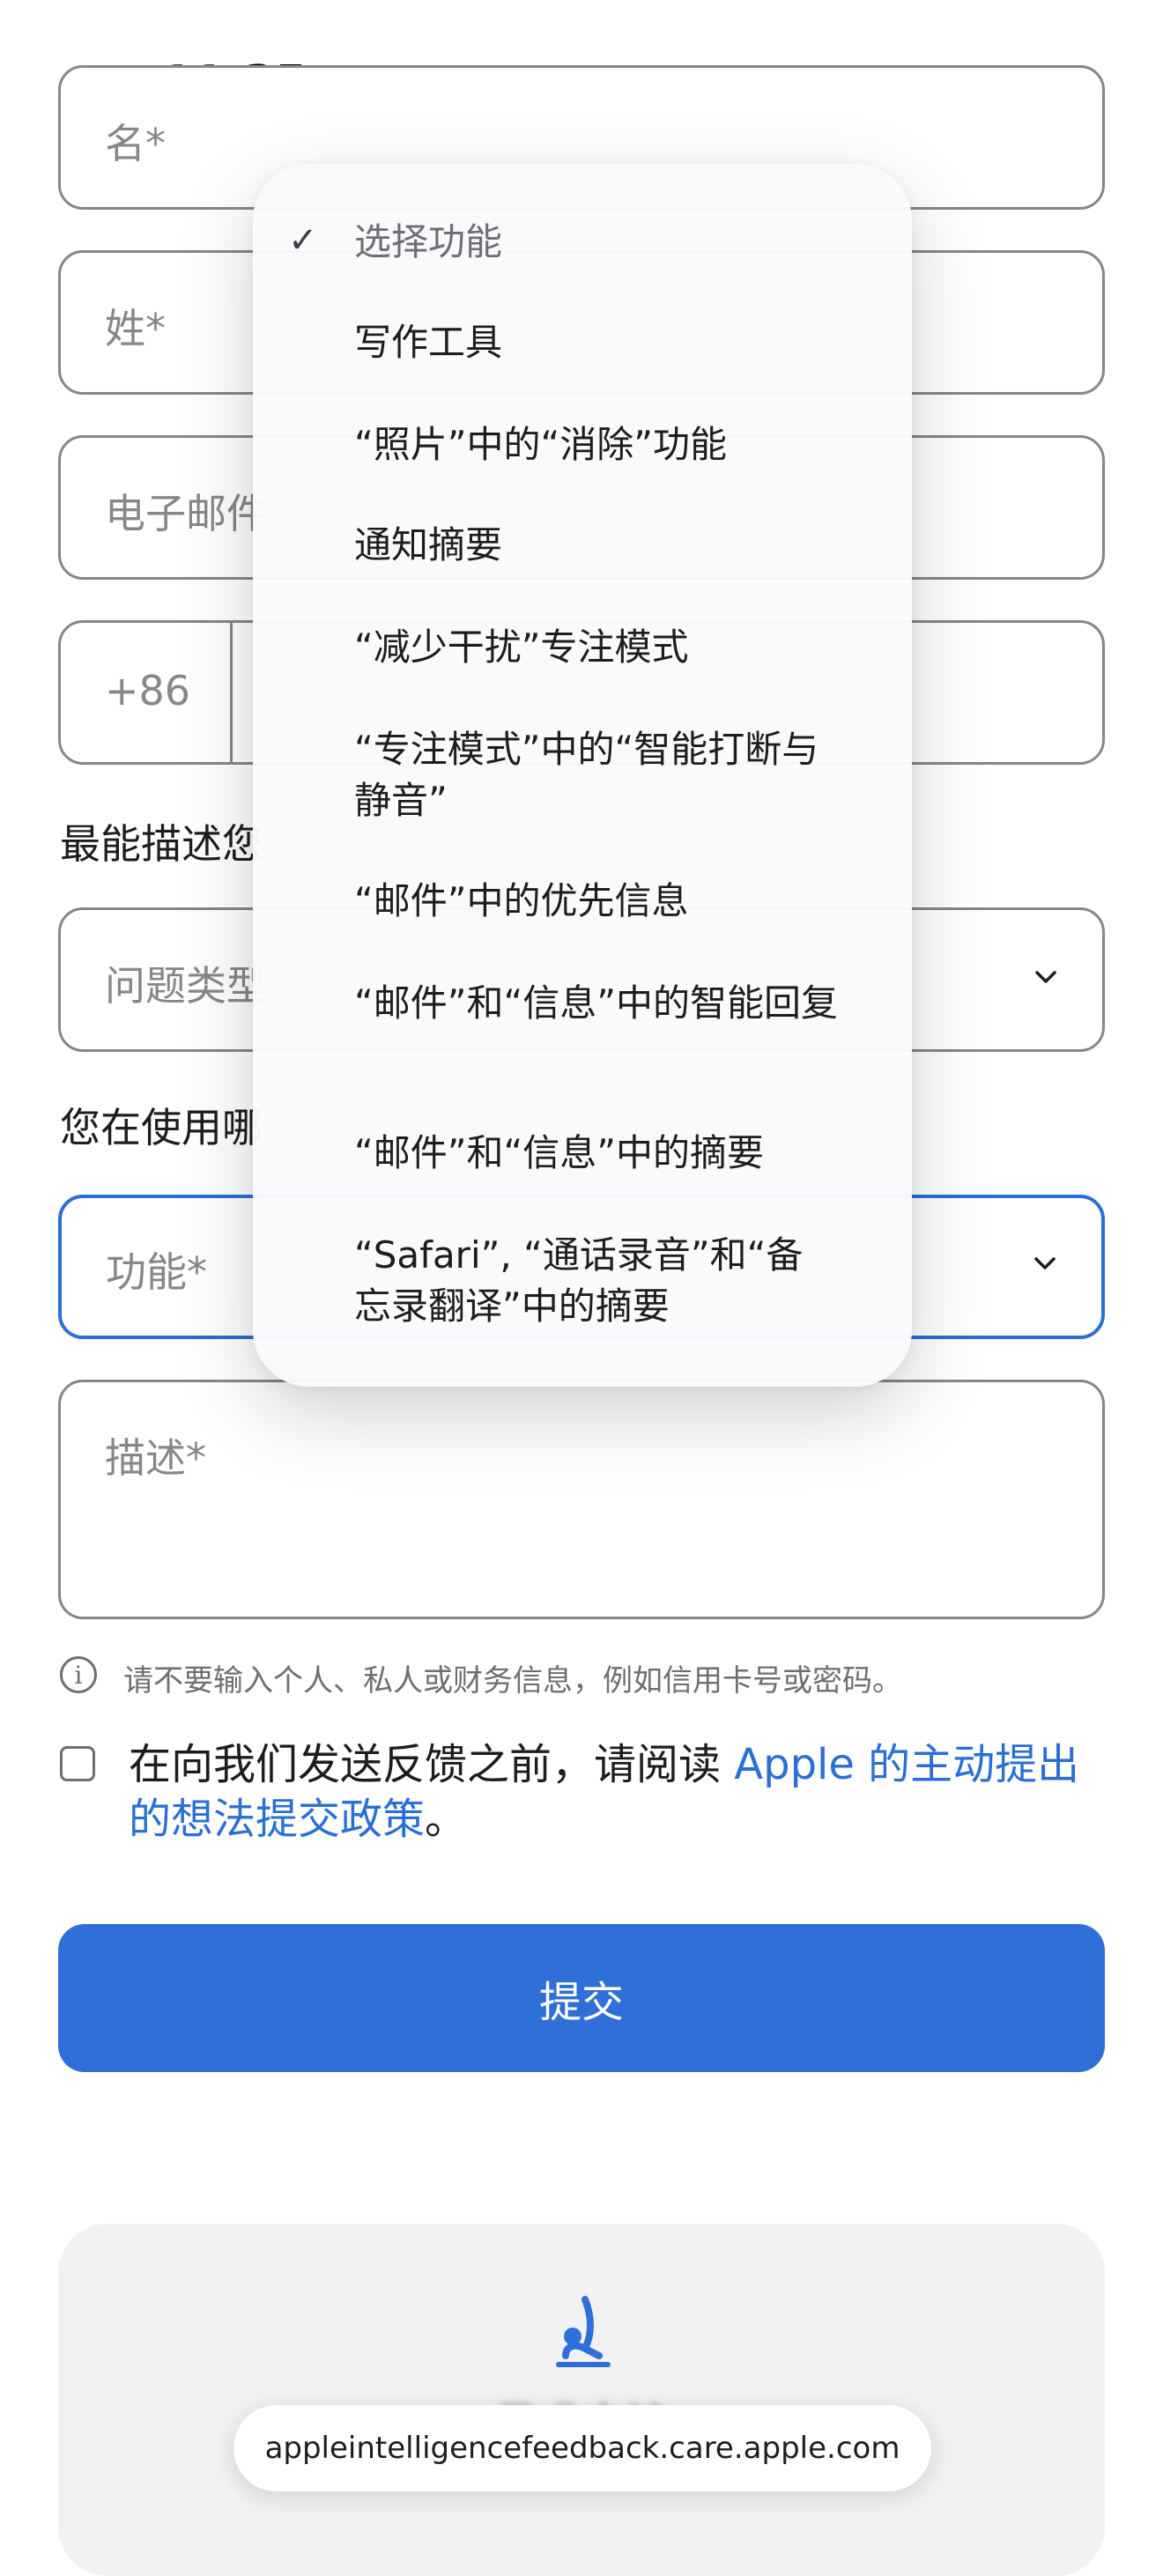 Image resolution: width=1163 pixels, height=2576 pixels. I want to click on consent-text: 在向我们发送反馈之前，请阅读 Apple 的主动提出的想法提交政策。, so click(618, 1792).